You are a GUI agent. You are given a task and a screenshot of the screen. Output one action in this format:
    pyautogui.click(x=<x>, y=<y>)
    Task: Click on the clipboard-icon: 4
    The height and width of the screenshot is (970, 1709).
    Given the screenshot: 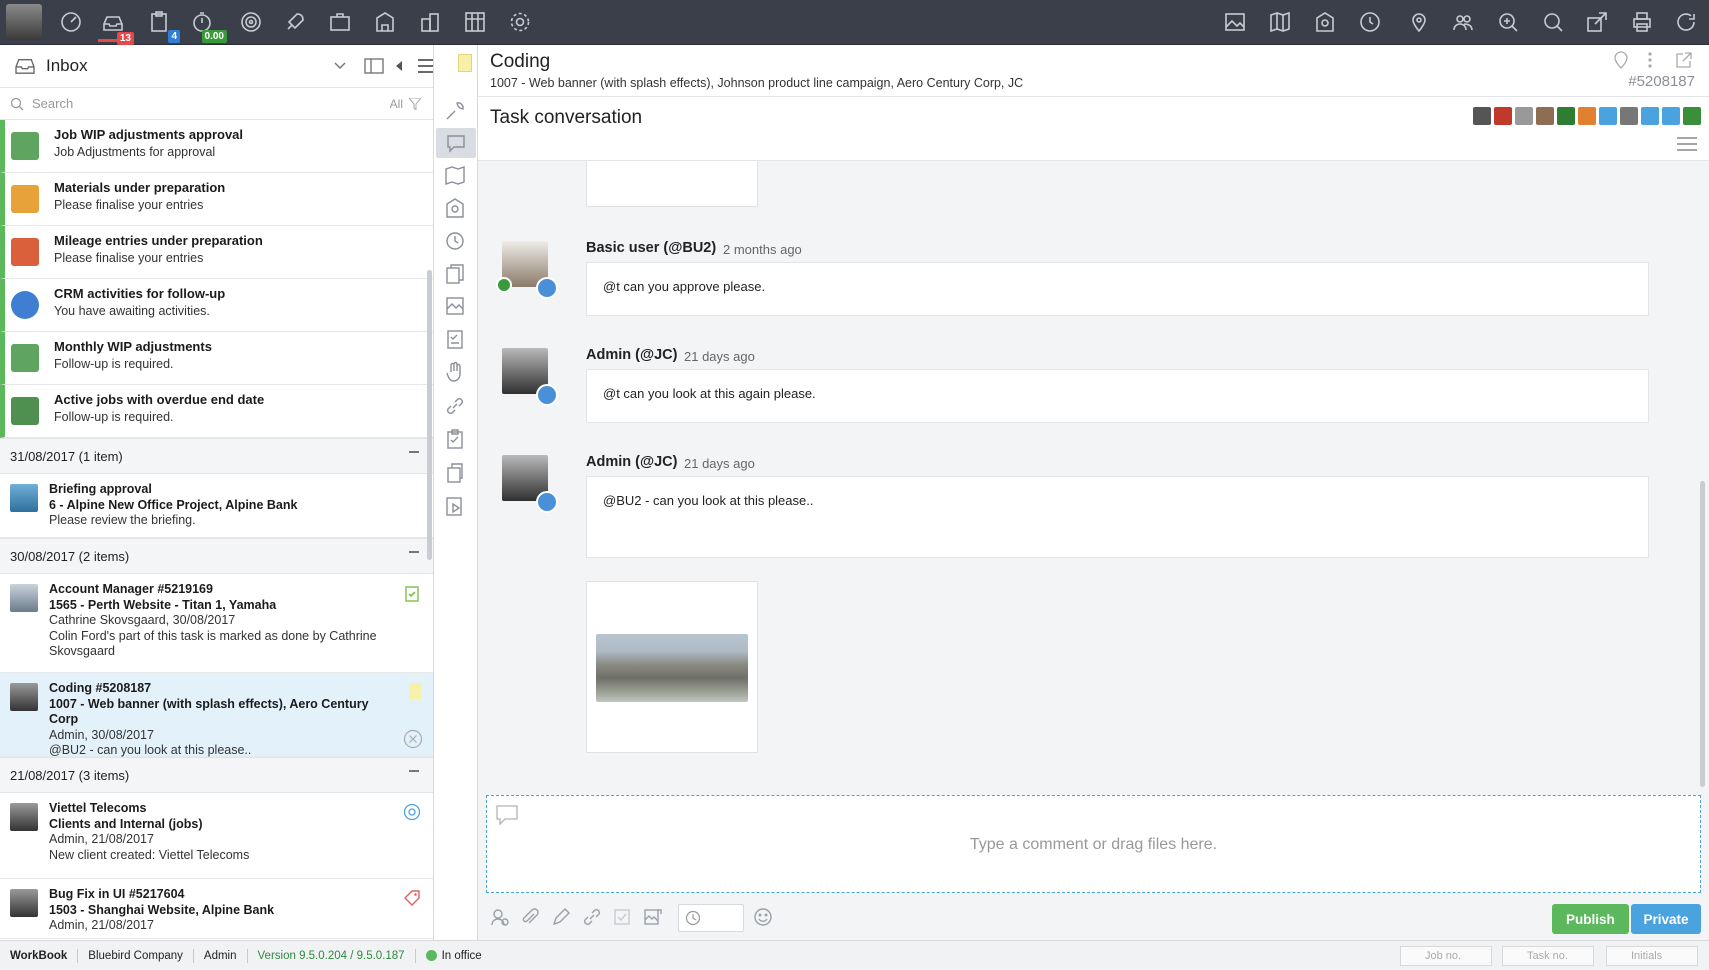 What is the action you would take?
    pyautogui.click(x=162, y=25)
    